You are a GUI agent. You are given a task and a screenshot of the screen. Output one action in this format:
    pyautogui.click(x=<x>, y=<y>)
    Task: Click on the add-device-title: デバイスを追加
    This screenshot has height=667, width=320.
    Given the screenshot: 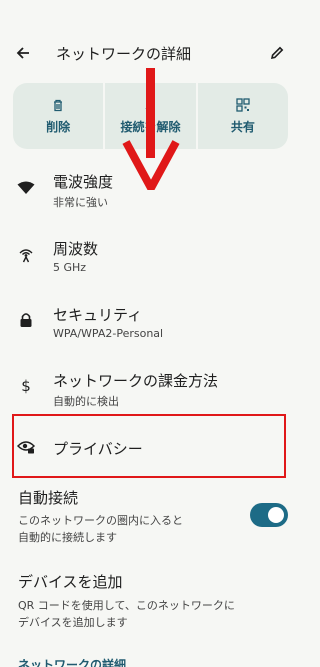 What is the action you would take?
    pyautogui.click(x=70, y=581)
    